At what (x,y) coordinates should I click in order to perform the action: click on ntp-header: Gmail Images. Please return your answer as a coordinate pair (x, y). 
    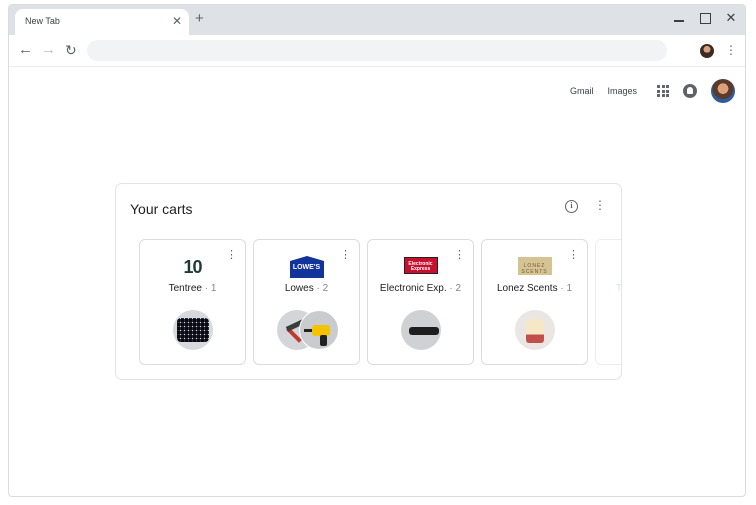
    Looking at the image, I should click on (652, 91).